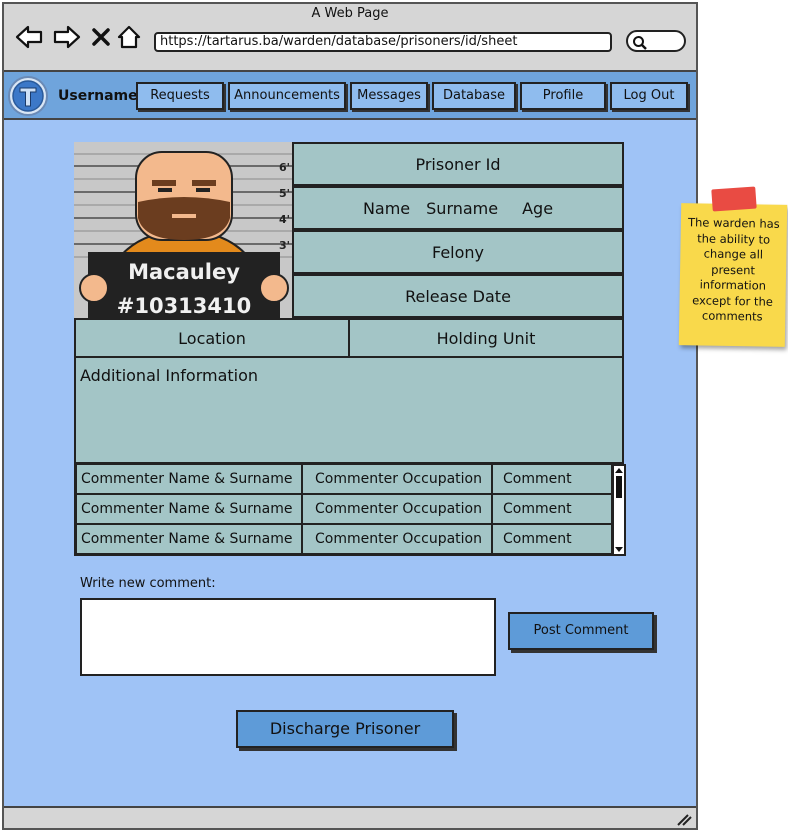 The width and height of the screenshot is (788, 832). Describe the element at coordinates (619, 549) in the screenshot. I see `scroll-down-arrow-icon` at that location.